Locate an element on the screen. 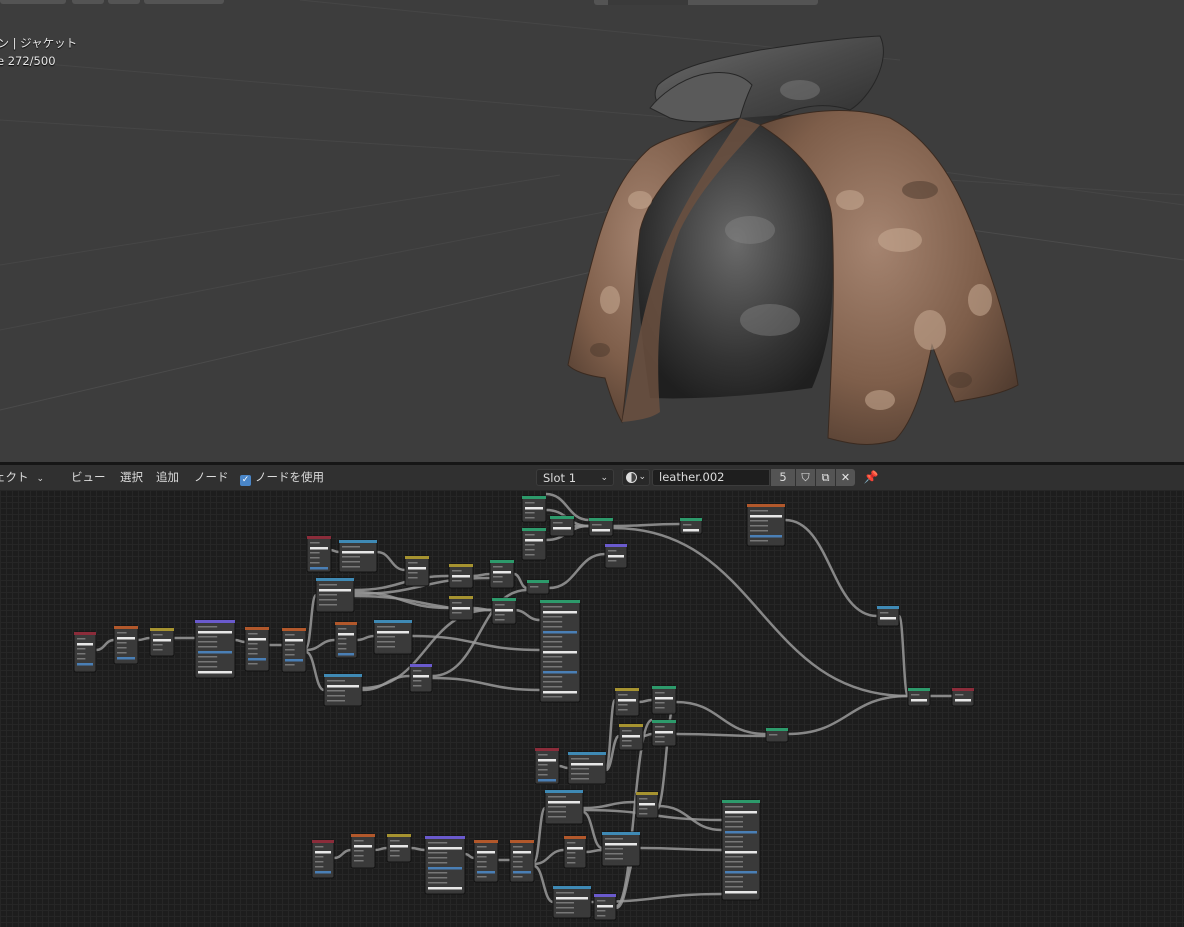 The height and width of the screenshot is (927, 1184). material-slot-dropdown: Slot 1 ⌄ is located at coordinates (575, 477).